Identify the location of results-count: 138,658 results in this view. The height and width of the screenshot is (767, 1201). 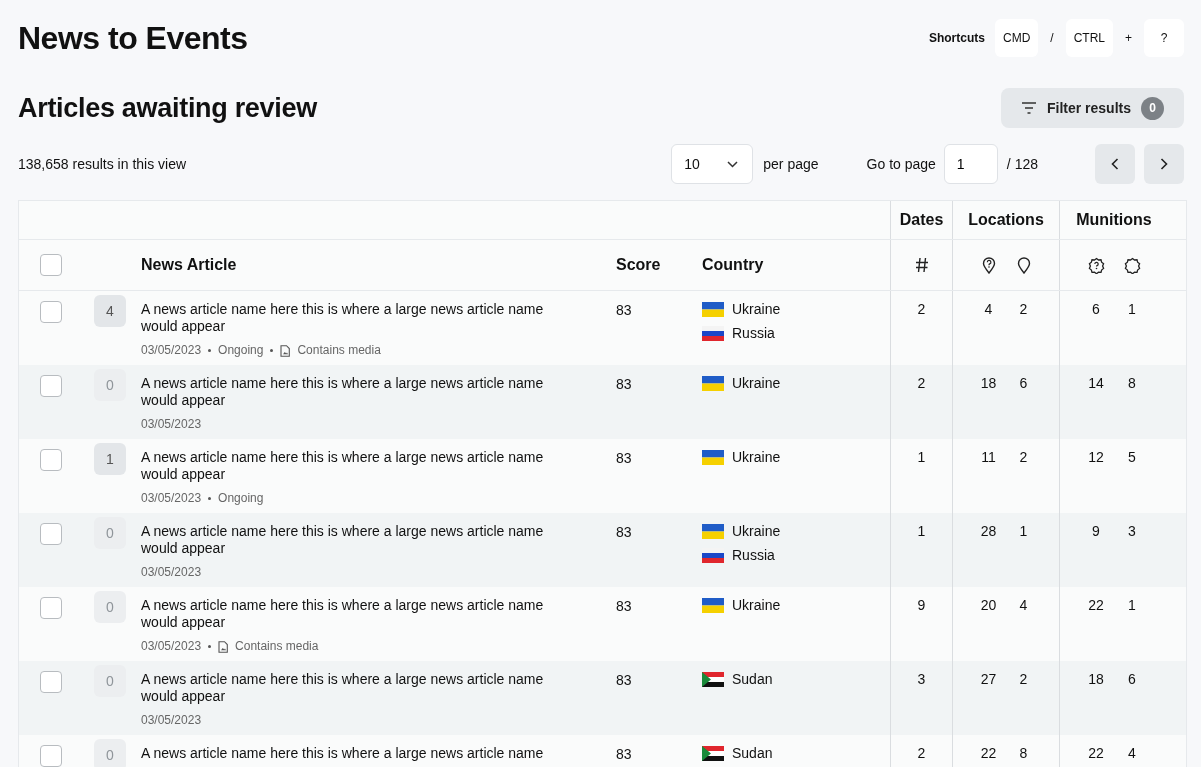
(103, 164).